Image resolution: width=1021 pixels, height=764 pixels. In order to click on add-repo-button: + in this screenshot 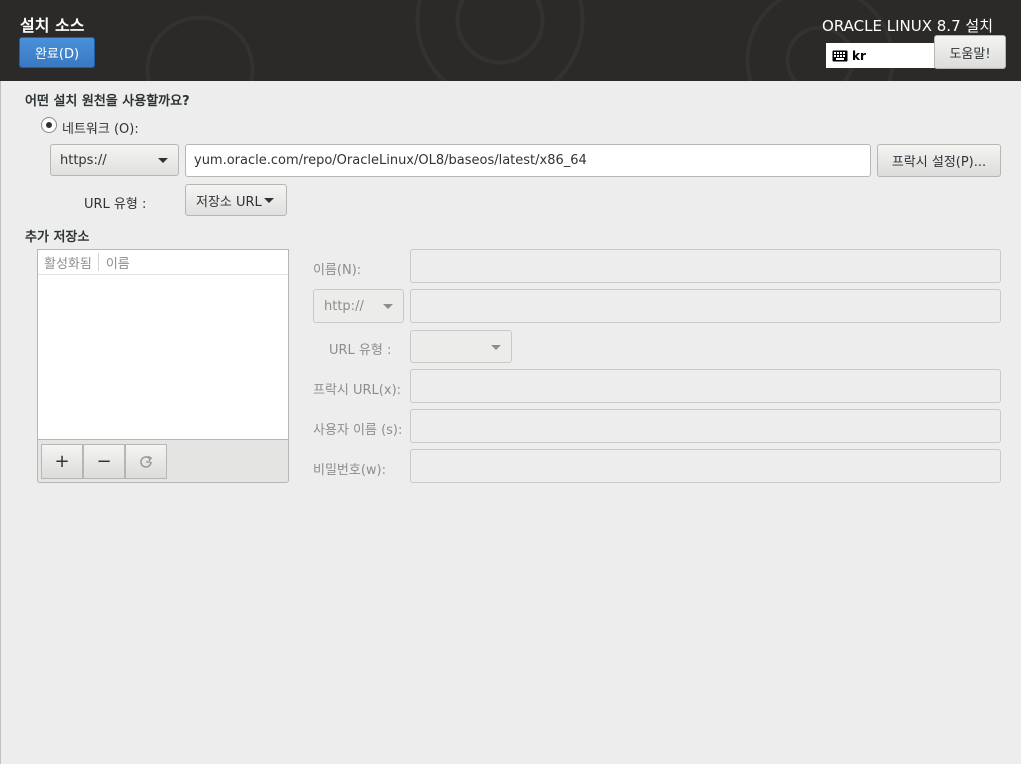, I will do `click(62, 461)`.